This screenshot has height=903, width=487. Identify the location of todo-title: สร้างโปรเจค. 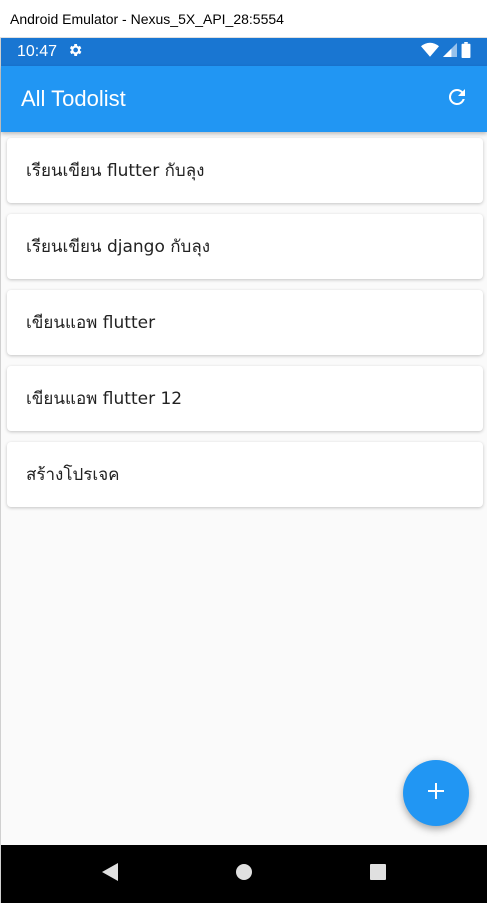
(73, 475).